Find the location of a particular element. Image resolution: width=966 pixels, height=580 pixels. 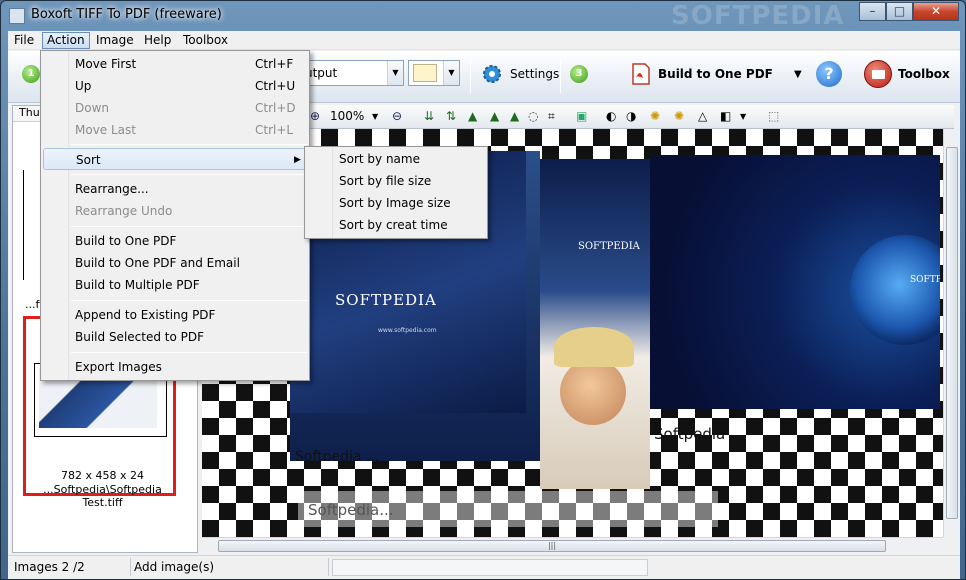

menu-item-label: Sort by file size is located at coordinates (385, 181).